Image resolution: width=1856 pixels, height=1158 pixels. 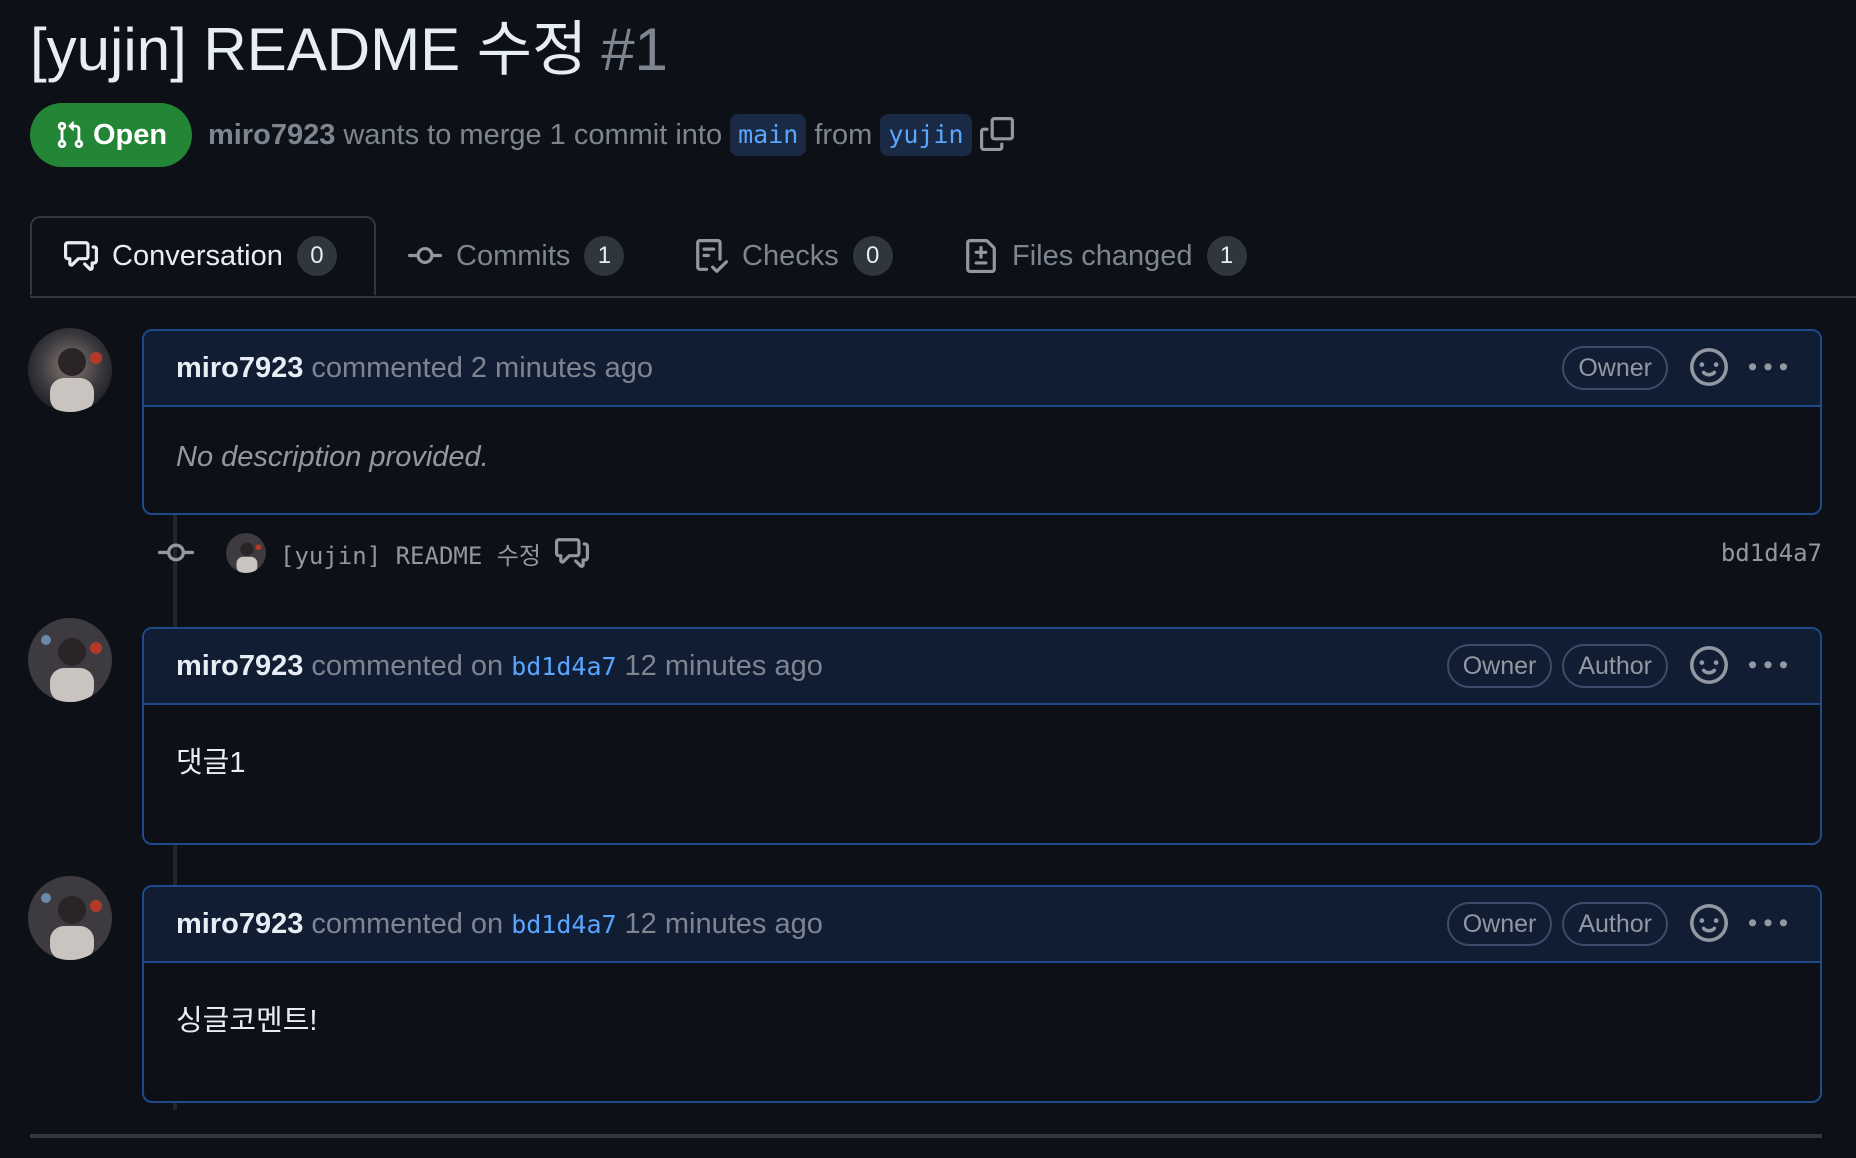 I want to click on merge-text: wants to merge 1 commit into, so click(x=533, y=134).